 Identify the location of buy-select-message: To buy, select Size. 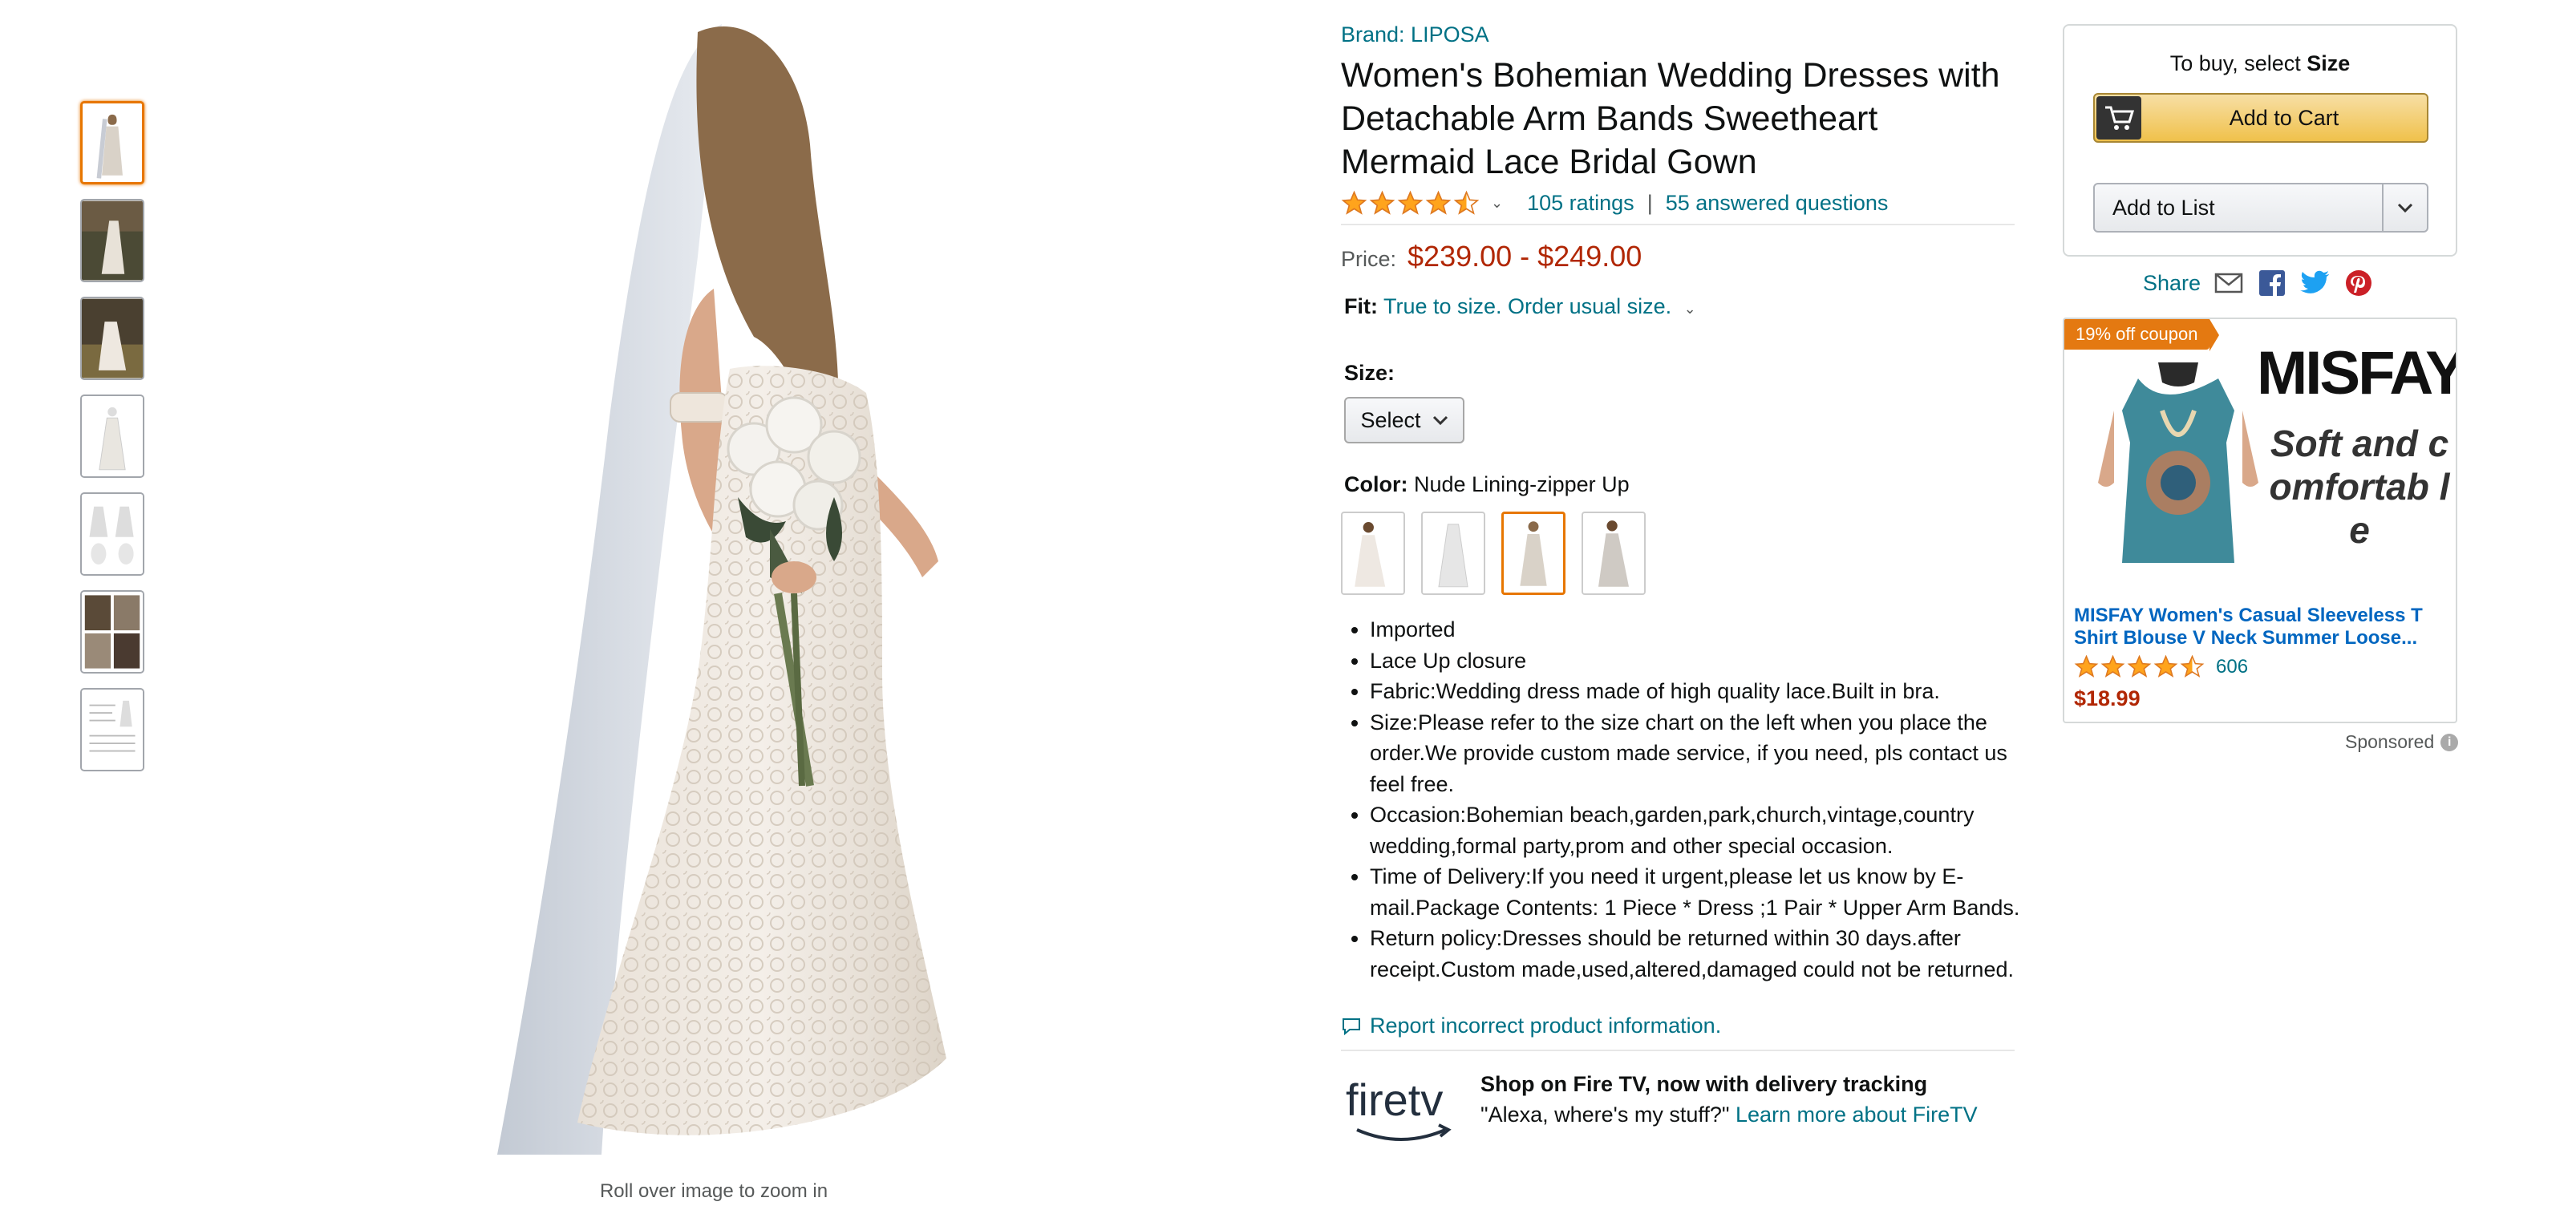
(2260, 63).